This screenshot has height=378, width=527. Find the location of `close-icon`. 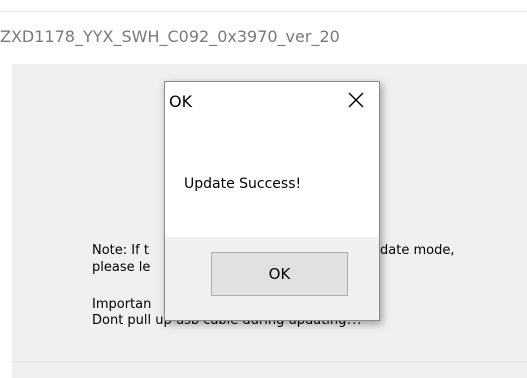

close-icon is located at coordinates (356, 100).